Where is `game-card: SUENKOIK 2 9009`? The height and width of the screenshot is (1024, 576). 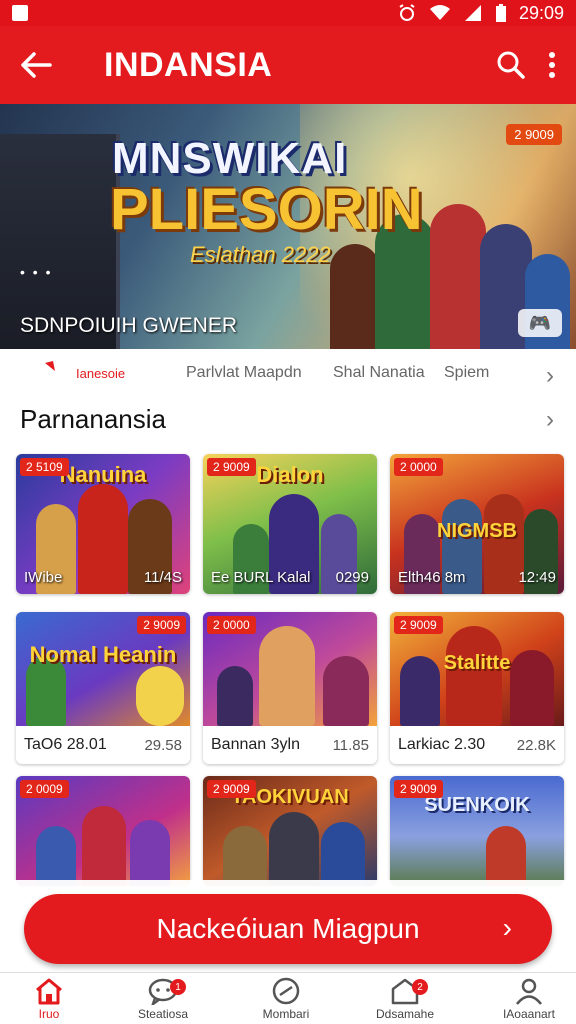
game-card: SUENKOIK 2 9009 is located at coordinates (477, 831).